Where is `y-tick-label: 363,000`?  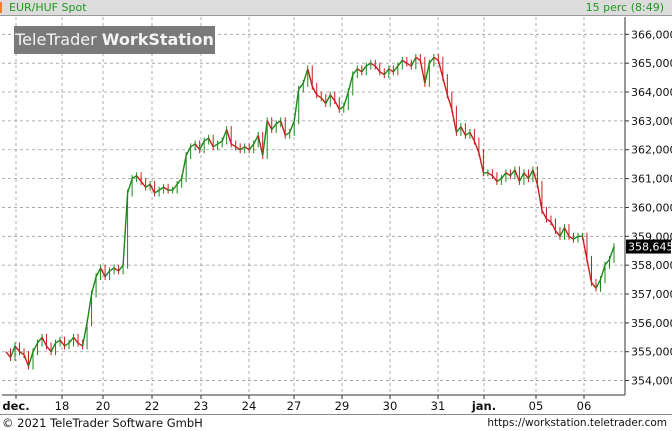
y-tick-label: 363,000 is located at coordinates (651, 121).